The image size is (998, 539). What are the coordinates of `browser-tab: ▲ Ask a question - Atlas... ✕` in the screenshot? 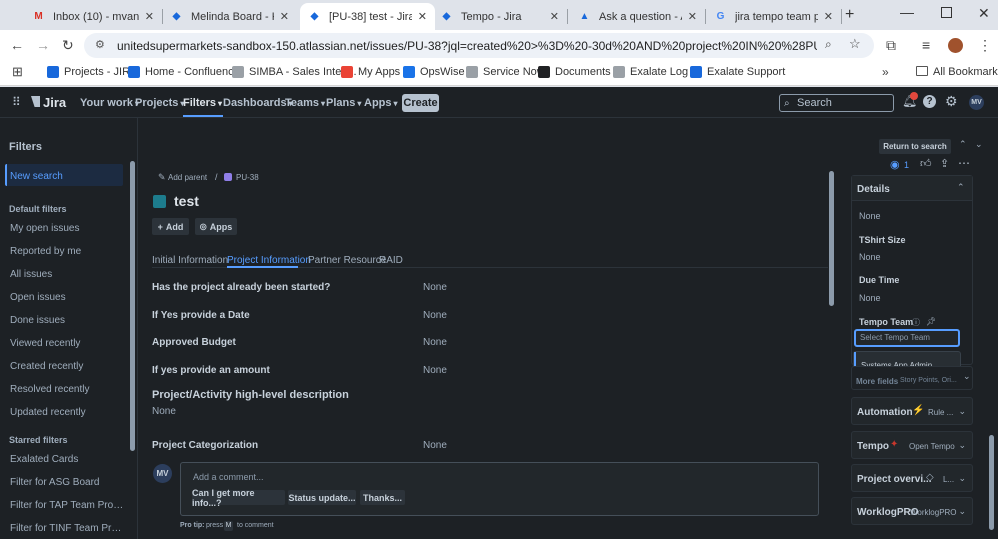 It's located at (637, 16).